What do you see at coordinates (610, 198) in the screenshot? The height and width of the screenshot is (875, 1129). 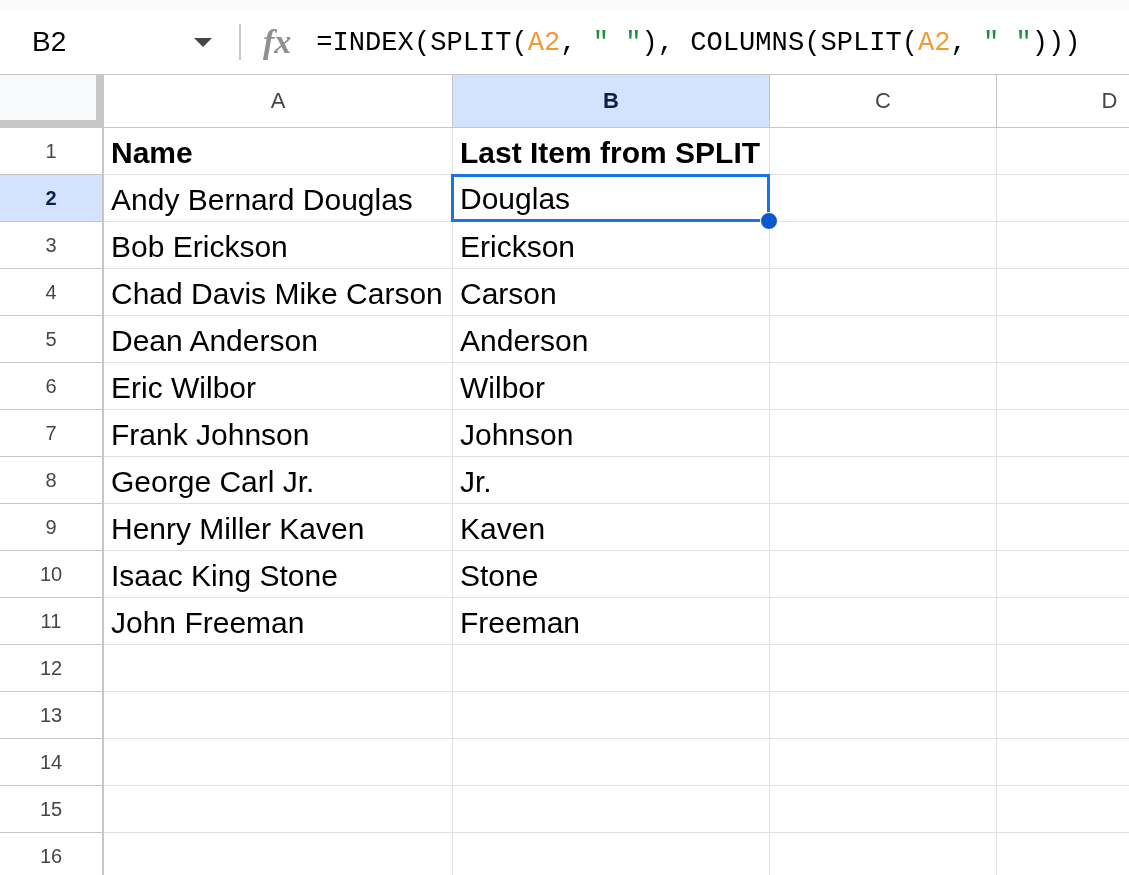 I see `table-cell: Douglas` at bounding box center [610, 198].